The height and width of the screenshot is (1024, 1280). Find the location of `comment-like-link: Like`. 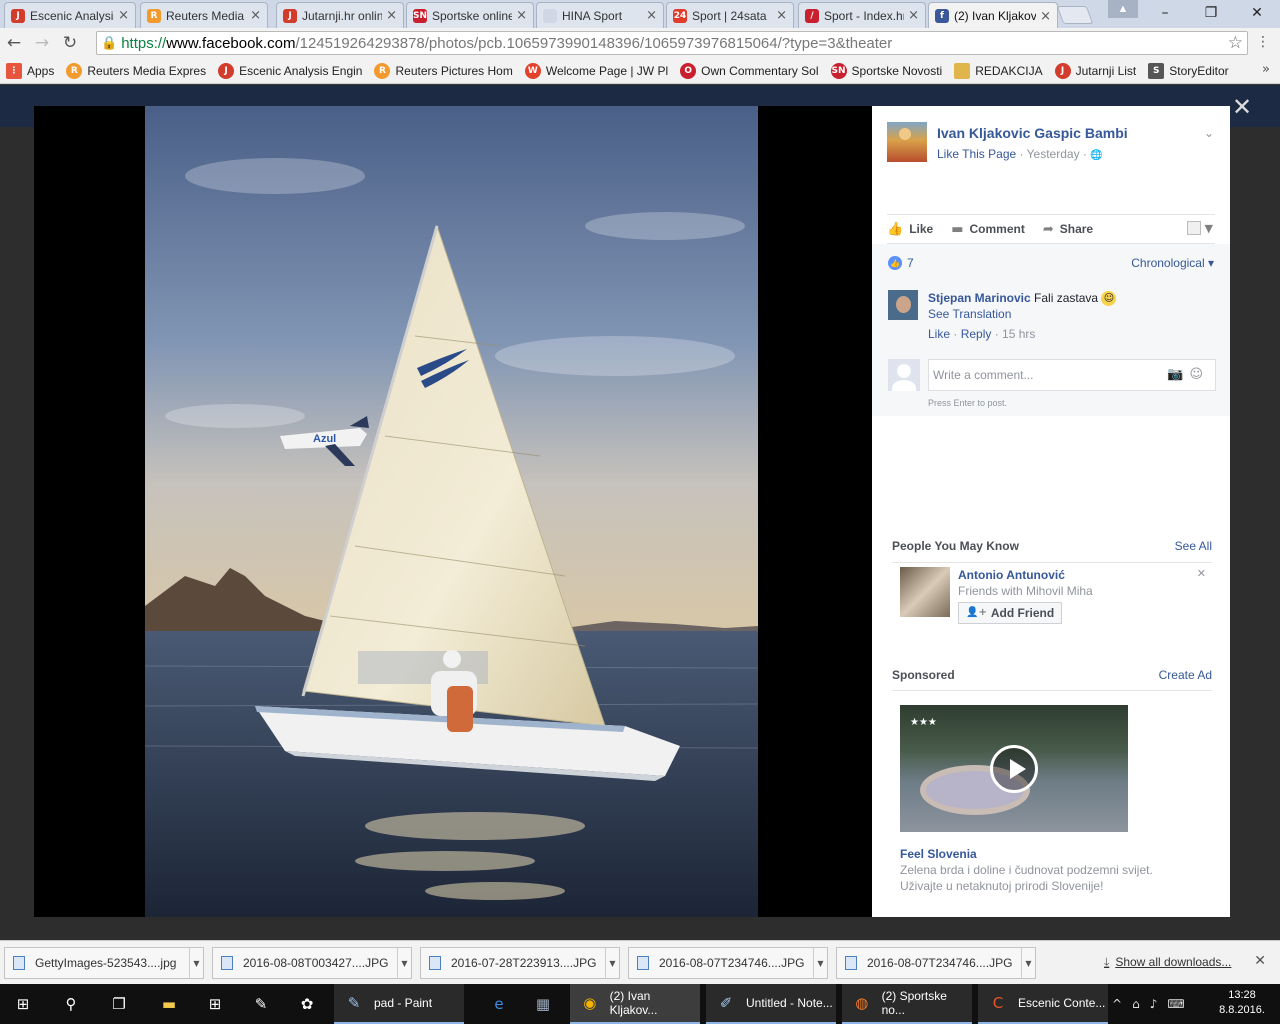

comment-like-link: Like is located at coordinates (939, 334).